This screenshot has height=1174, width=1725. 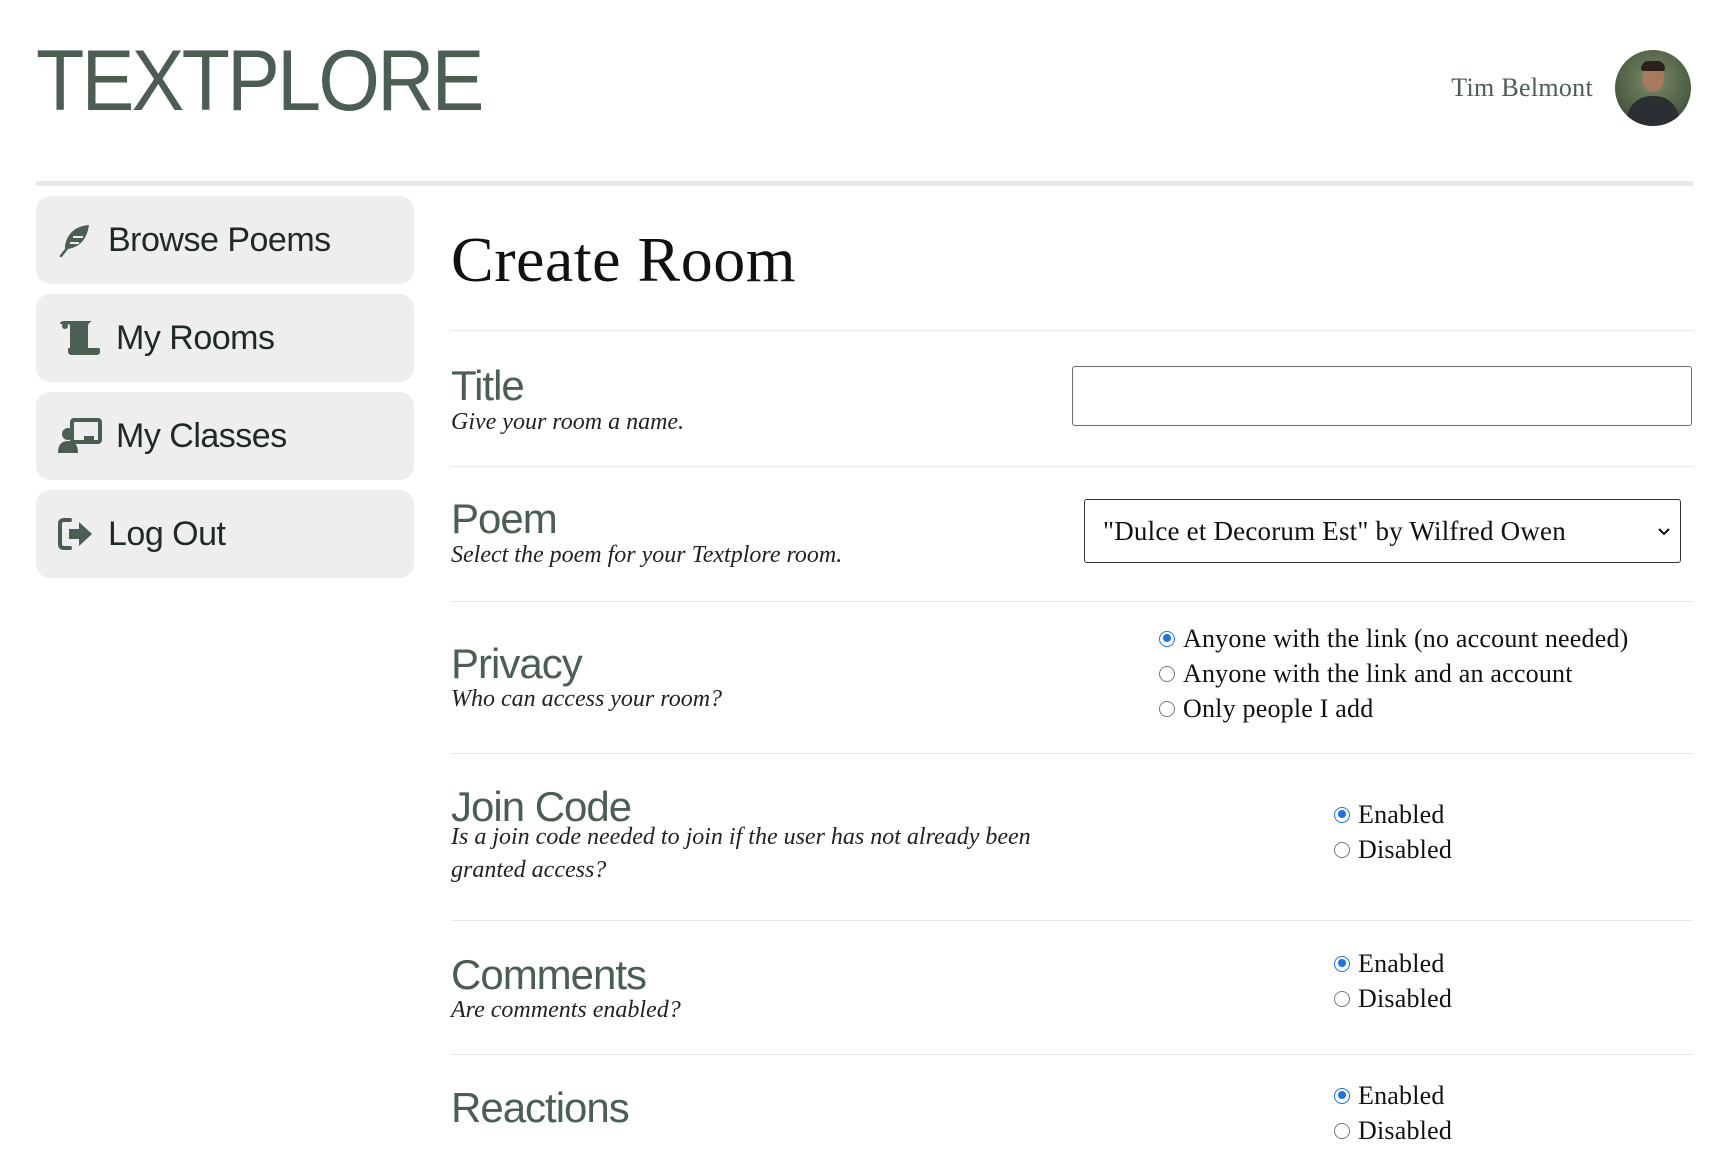 I want to click on chevron-down-icon, so click(x=1664, y=532).